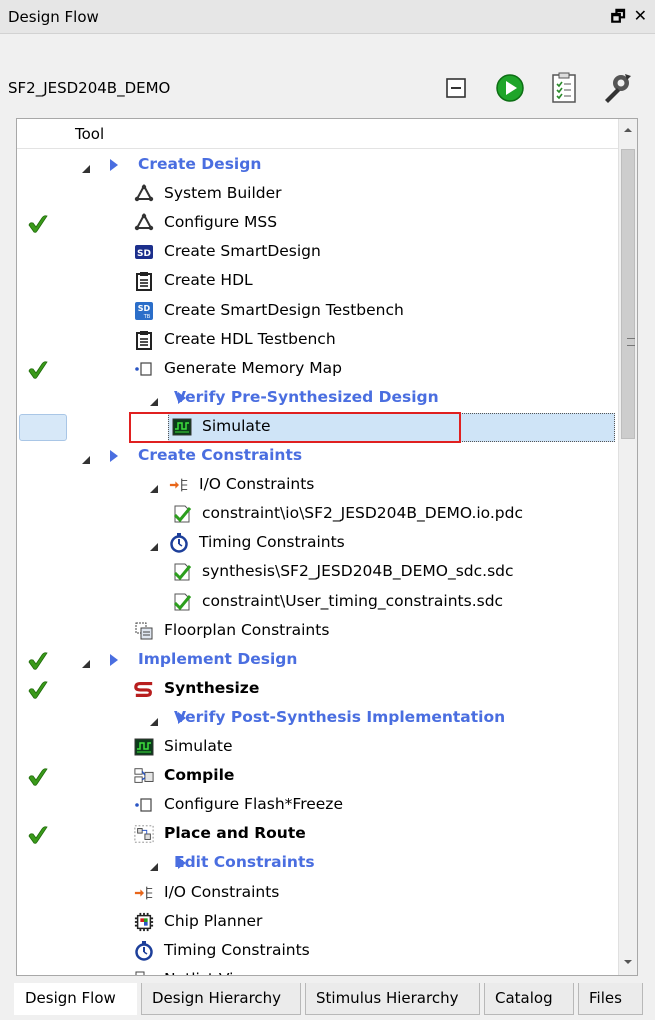 The height and width of the screenshot is (1020, 655). I want to click on tab-design-hierarchy: Design Hierarchy, so click(221, 999).